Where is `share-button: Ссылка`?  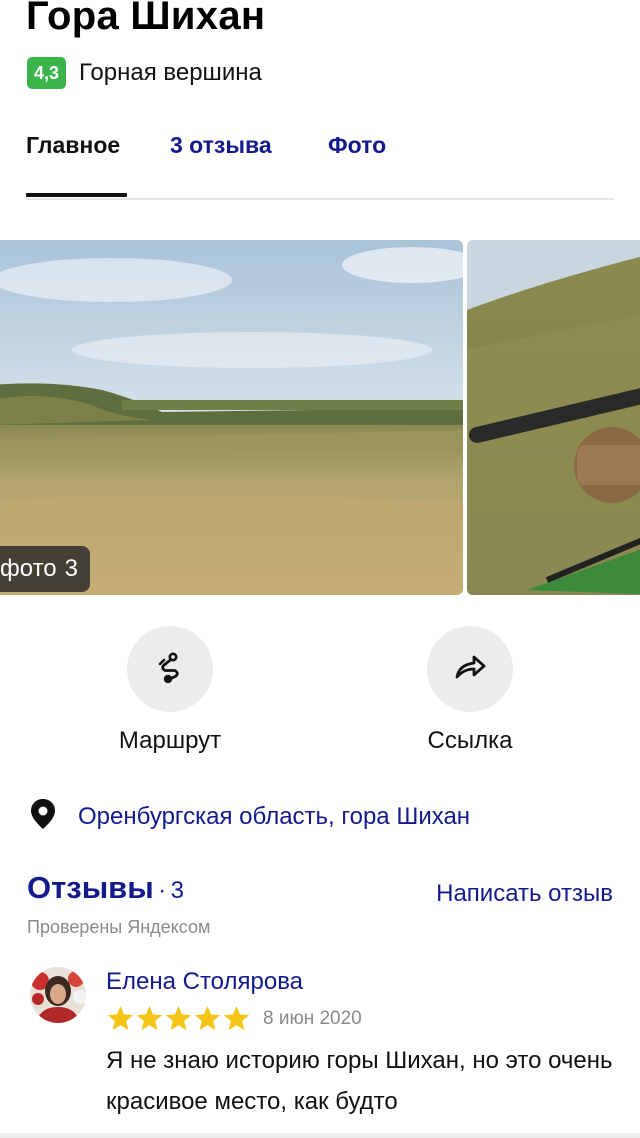
share-button: Ссылка is located at coordinates (470, 690).